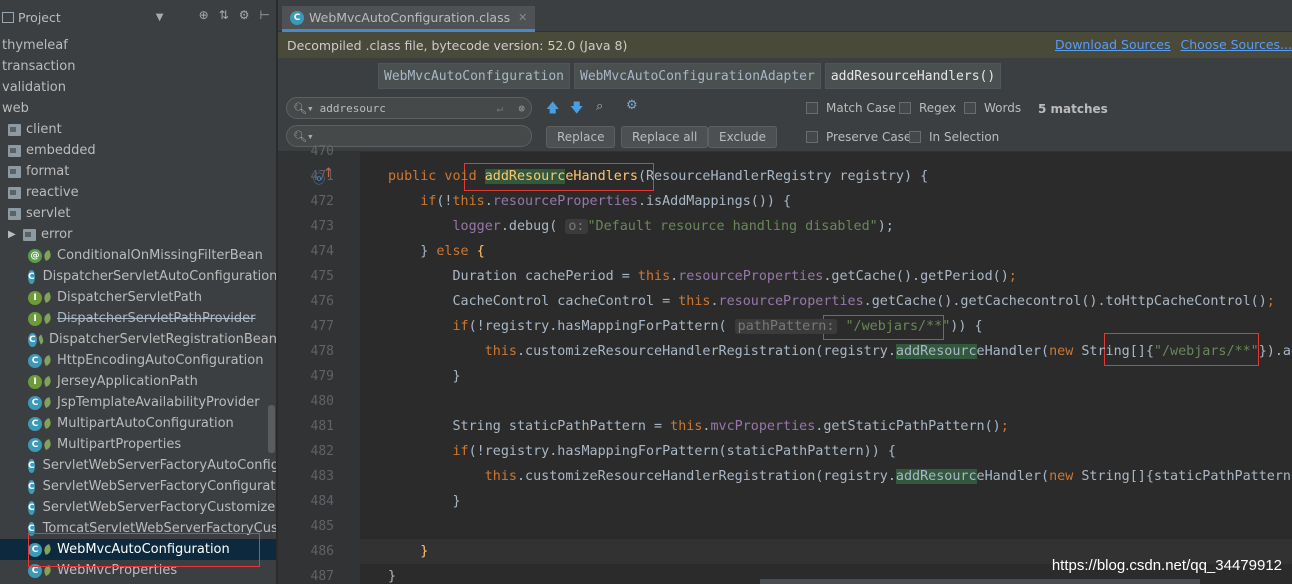 The height and width of the screenshot is (584, 1292). What do you see at coordinates (1113, 44) in the screenshot?
I see `download-sources-link: Download Sources` at bounding box center [1113, 44].